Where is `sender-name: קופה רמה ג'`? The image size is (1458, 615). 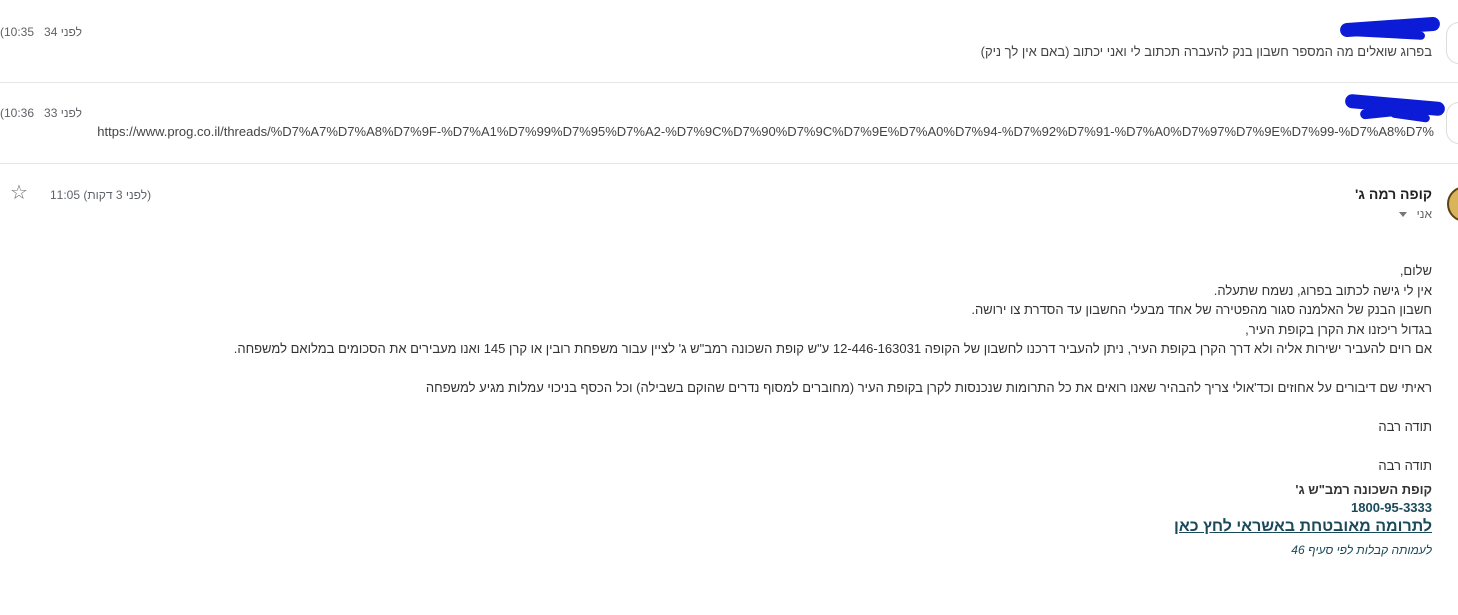 sender-name: קופה רמה ג' is located at coordinates (1393, 194).